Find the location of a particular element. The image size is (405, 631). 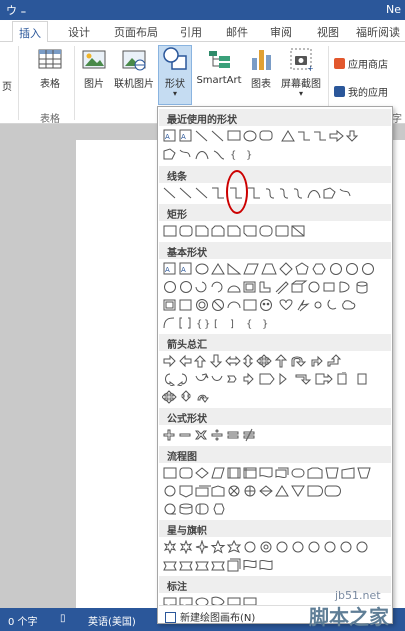

store-bag-icon is located at coordinates (339, 63).